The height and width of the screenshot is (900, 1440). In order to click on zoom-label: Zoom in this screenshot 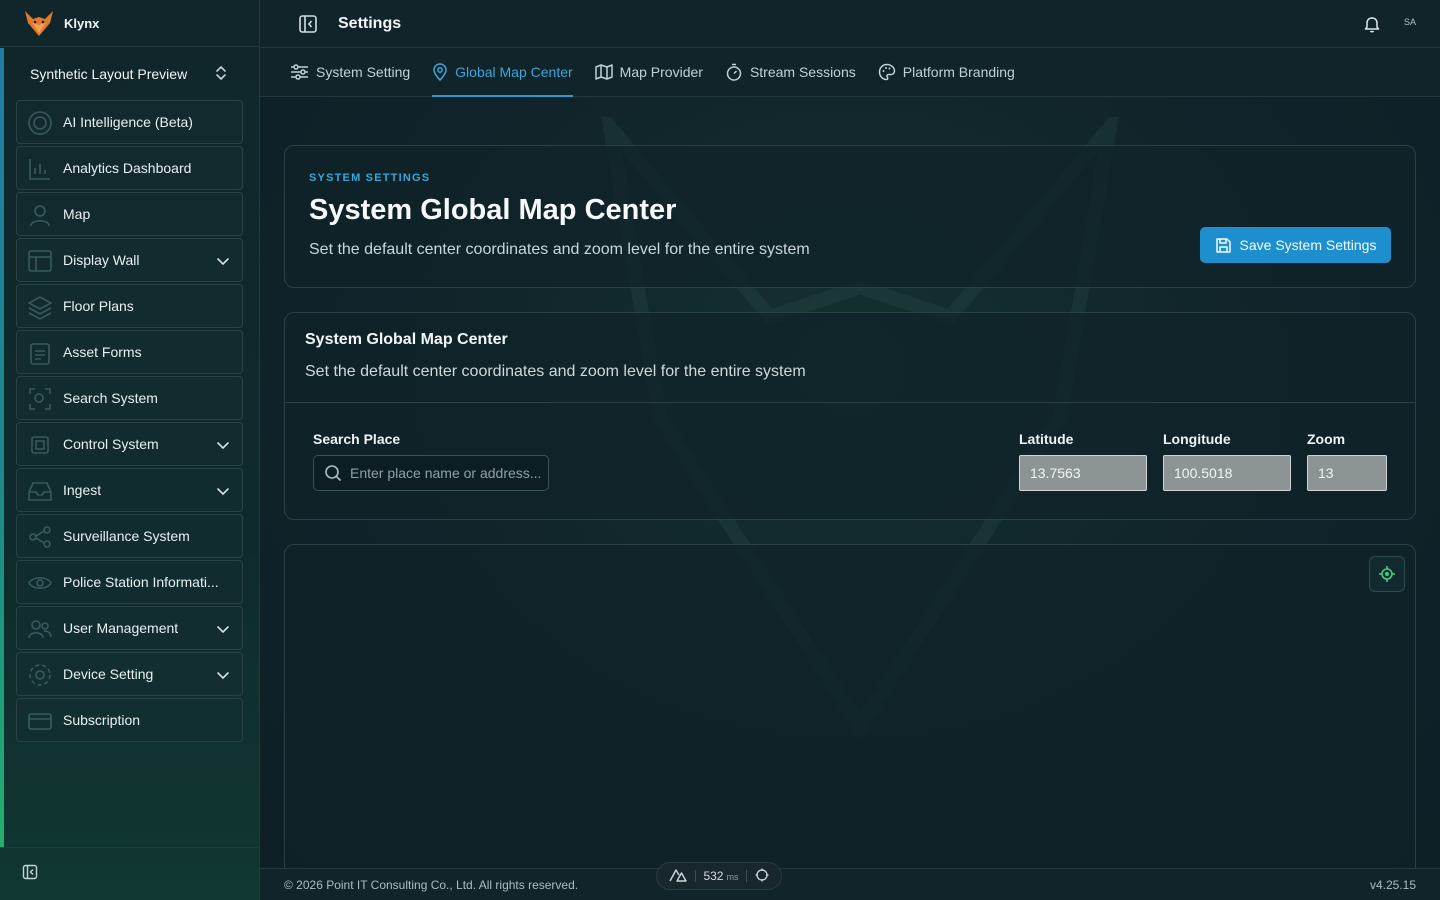, I will do `click(1326, 439)`.